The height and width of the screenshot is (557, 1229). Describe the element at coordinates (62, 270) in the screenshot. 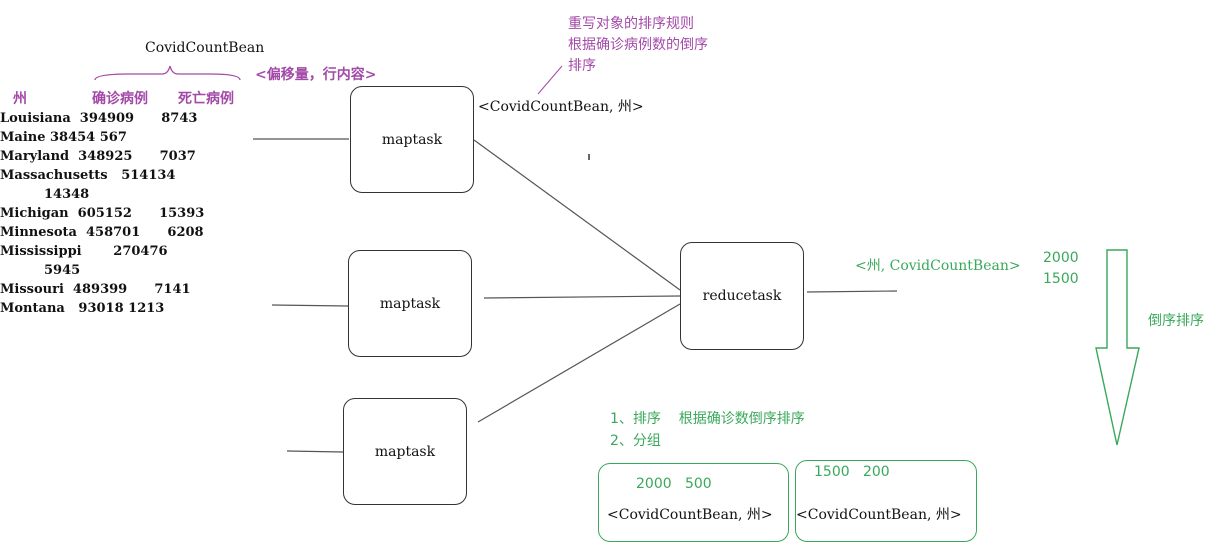

I see `table-row: 5945` at that location.